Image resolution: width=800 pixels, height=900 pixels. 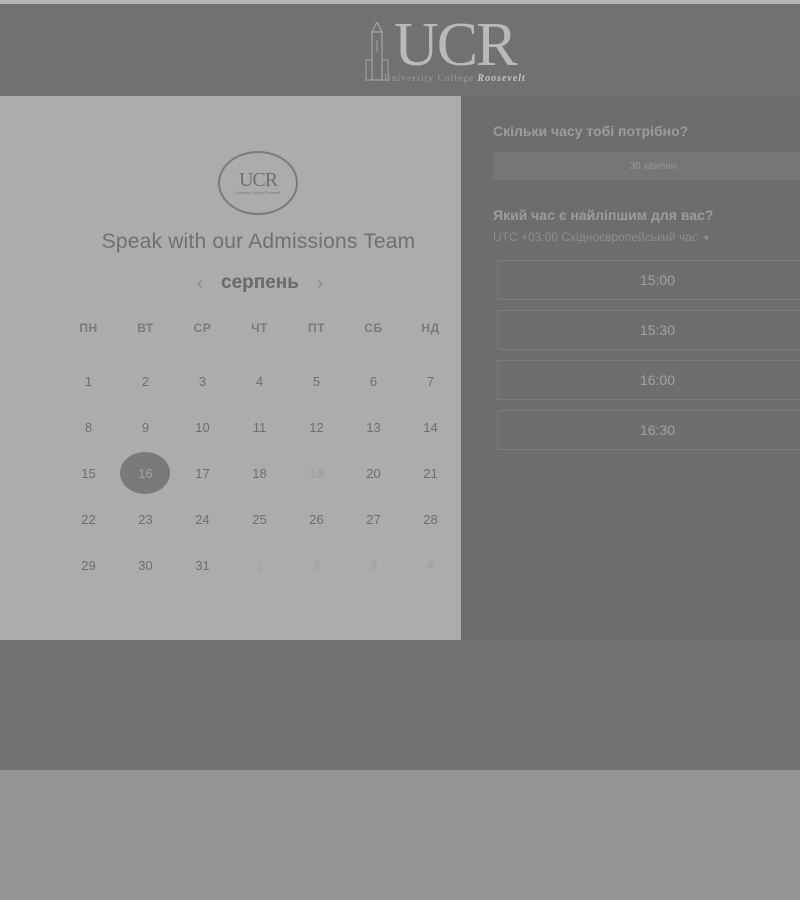 What do you see at coordinates (88, 519) in the screenshot?
I see `calendar-day: 22` at bounding box center [88, 519].